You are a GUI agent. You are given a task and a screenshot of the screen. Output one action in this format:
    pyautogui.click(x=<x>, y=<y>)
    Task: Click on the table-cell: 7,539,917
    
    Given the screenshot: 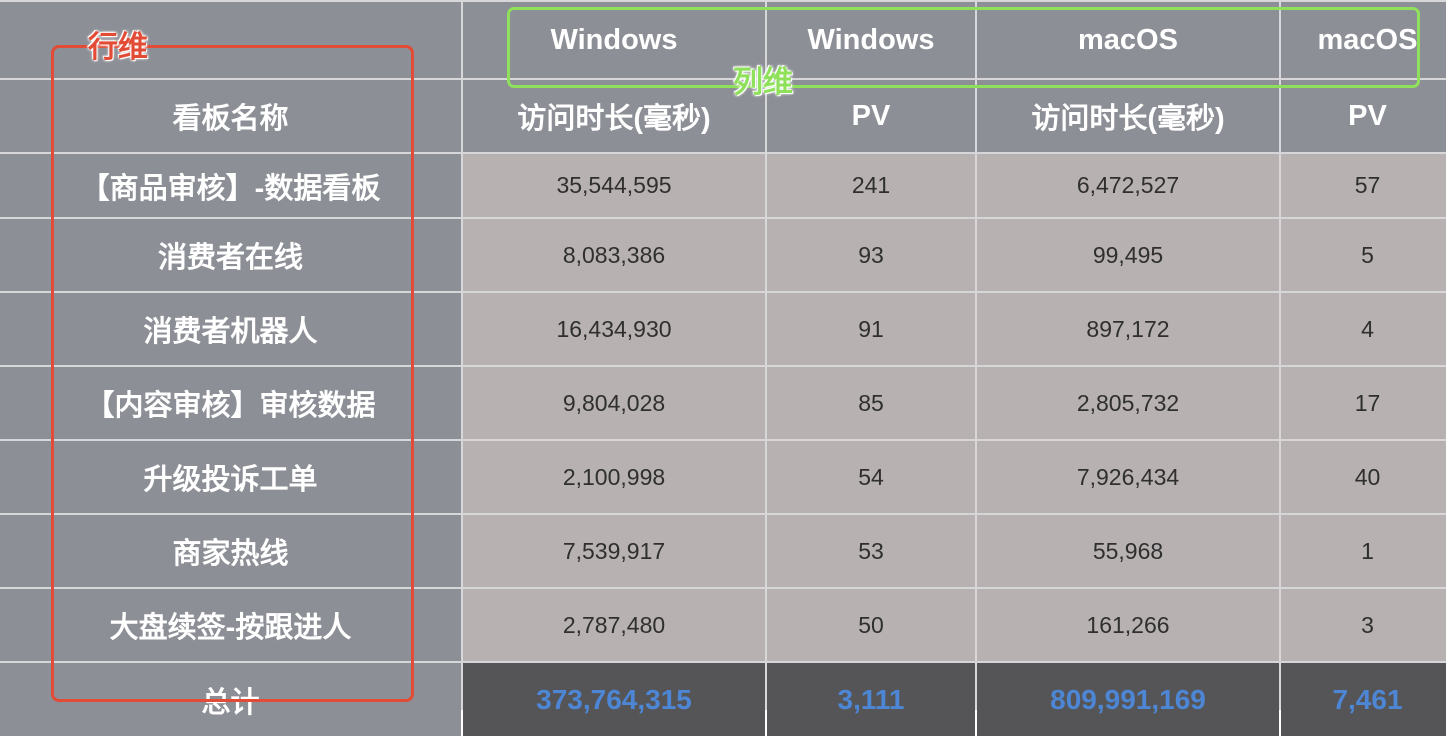 What is the action you would take?
    pyautogui.click(x=614, y=551)
    